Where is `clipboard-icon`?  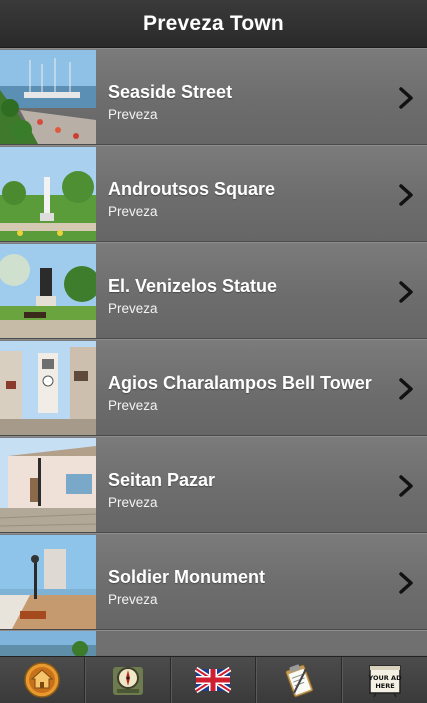
clipboard-icon is located at coordinates (299, 681).